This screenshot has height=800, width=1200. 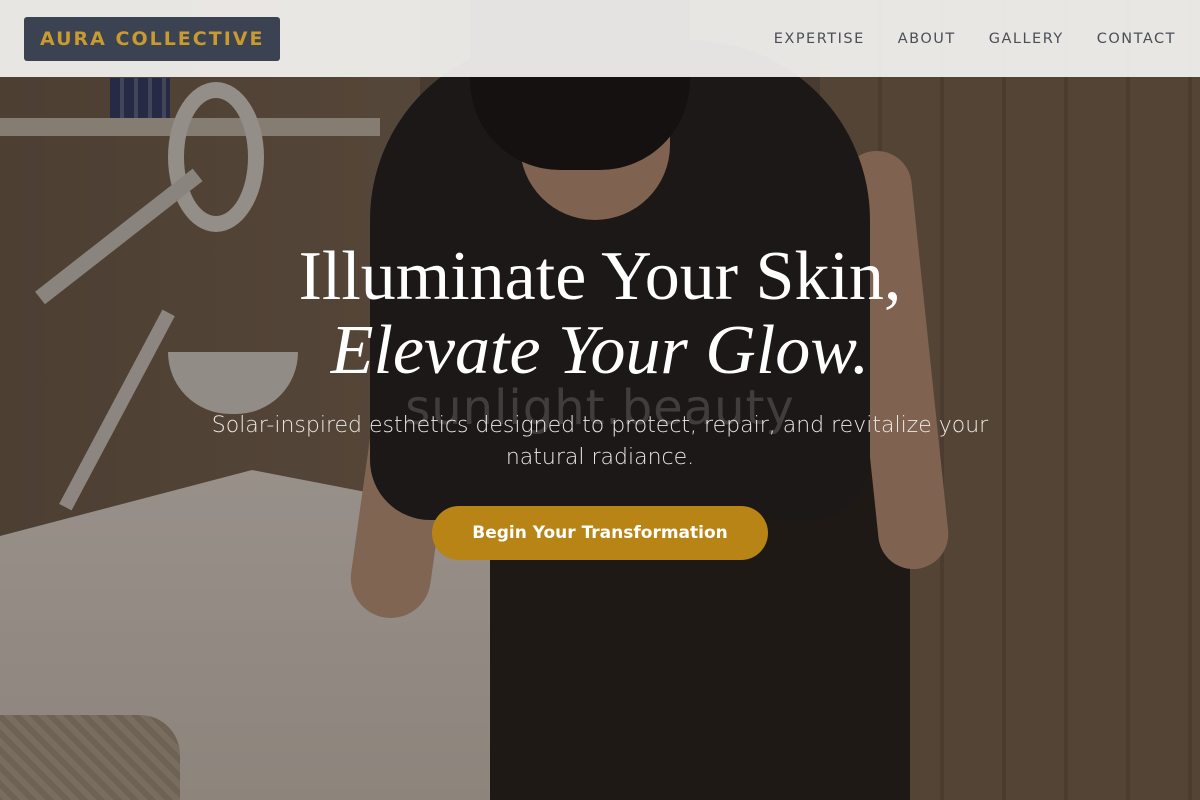 I want to click on nav-expertise: EXPERTISE, so click(x=819, y=39).